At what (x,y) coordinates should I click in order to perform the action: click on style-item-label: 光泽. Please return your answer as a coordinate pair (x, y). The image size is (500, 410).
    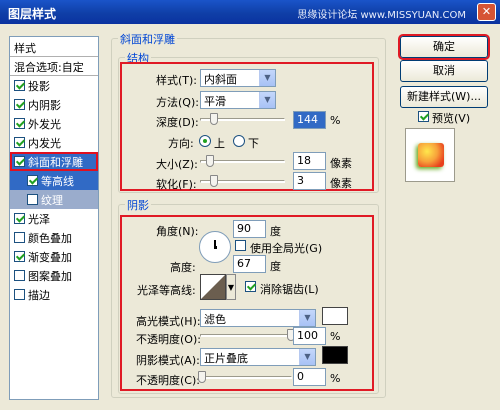
    Looking at the image, I should click on (39, 219).